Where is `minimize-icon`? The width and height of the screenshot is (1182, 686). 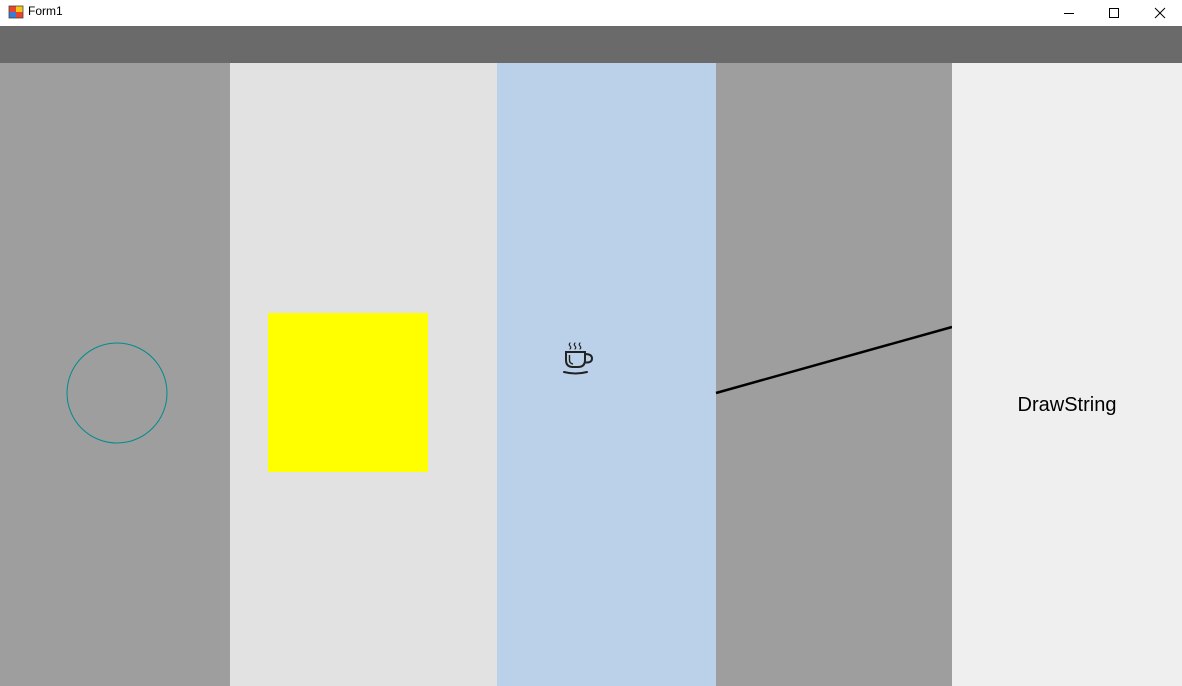
minimize-icon is located at coordinates (1069, 13).